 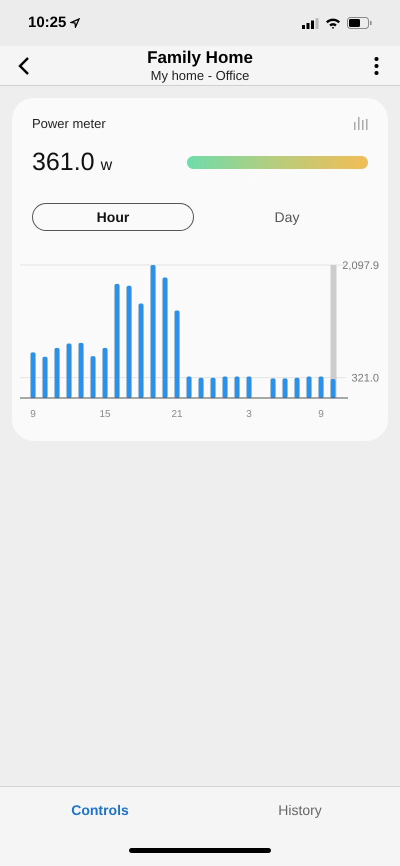 I want to click on power-unit: w, so click(x=106, y=166).